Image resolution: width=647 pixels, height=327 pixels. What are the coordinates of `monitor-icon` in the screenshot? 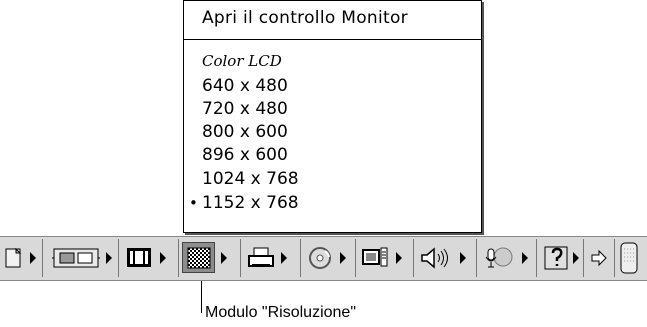 It's located at (138, 257).